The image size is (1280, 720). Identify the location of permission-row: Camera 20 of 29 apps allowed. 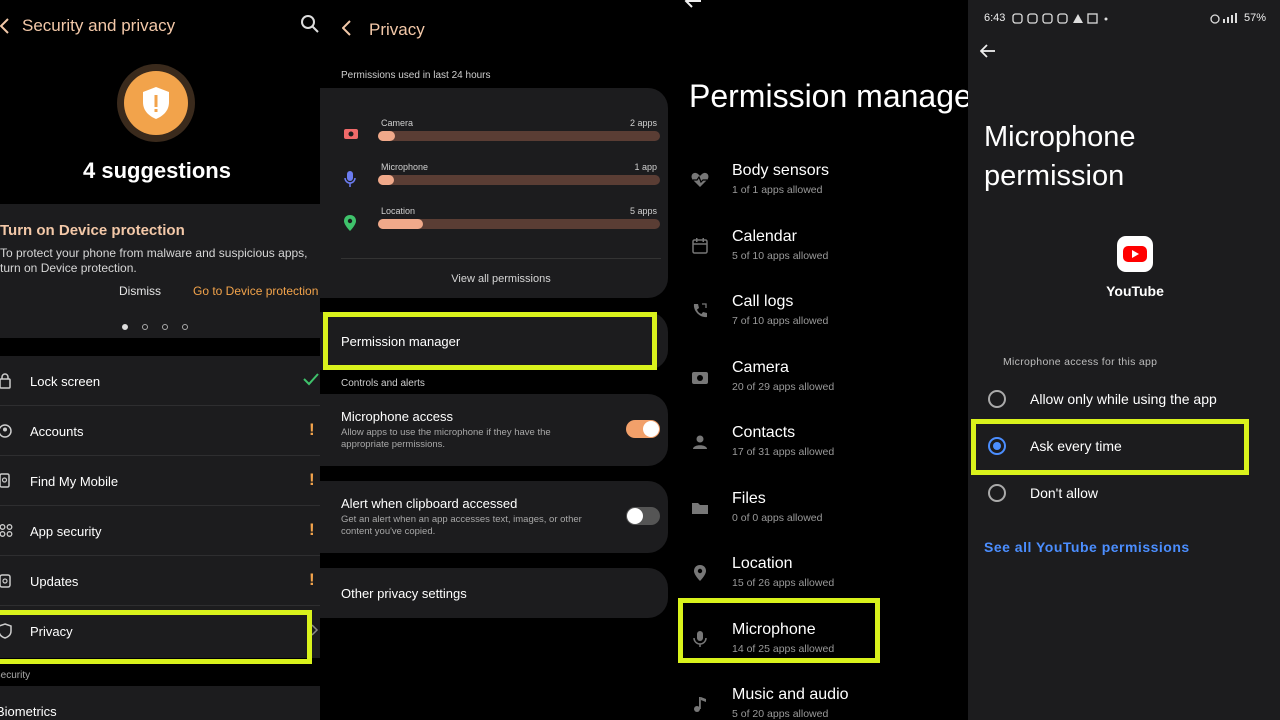
(818, 382).